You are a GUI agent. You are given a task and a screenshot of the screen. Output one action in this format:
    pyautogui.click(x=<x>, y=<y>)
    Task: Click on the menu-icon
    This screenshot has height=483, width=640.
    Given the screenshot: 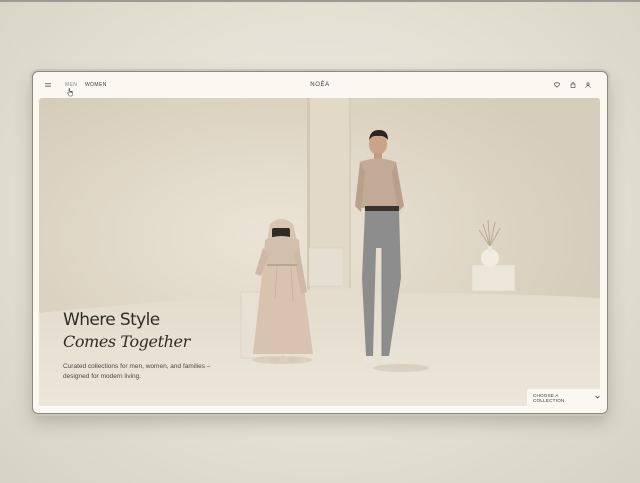 What is the action you would take?
    pyautogui.click(x=50, y=84)
    